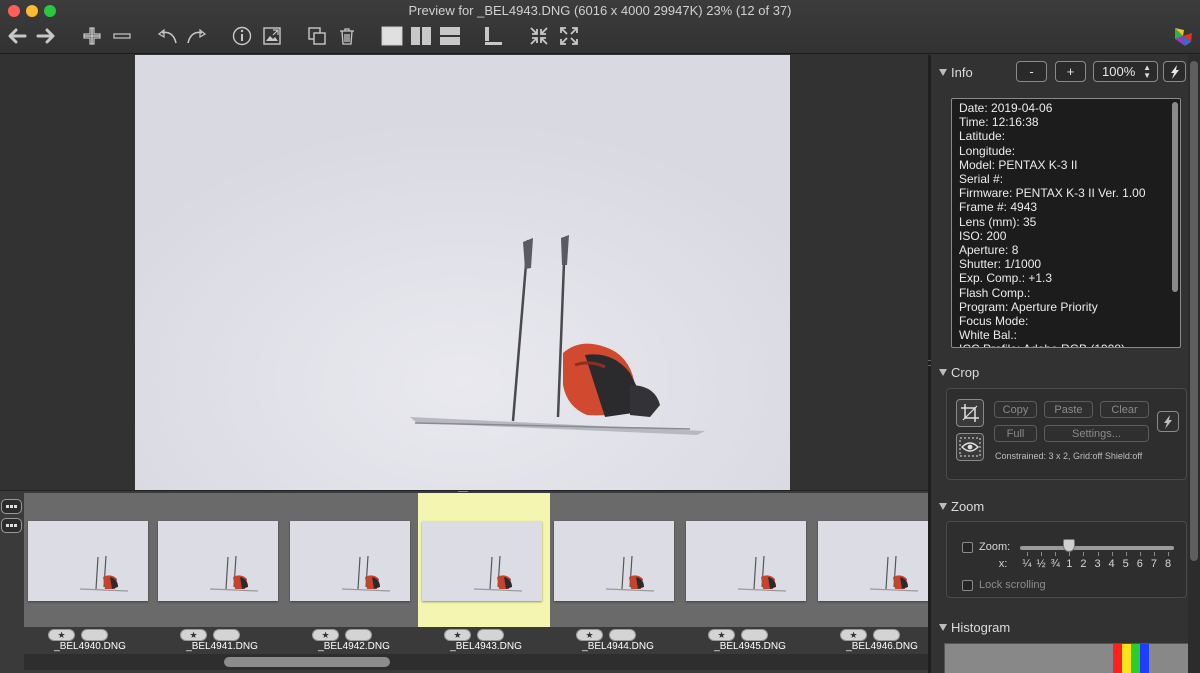 The image size is (1200, 673). I want to click on minus-icon, so click(122, 36).